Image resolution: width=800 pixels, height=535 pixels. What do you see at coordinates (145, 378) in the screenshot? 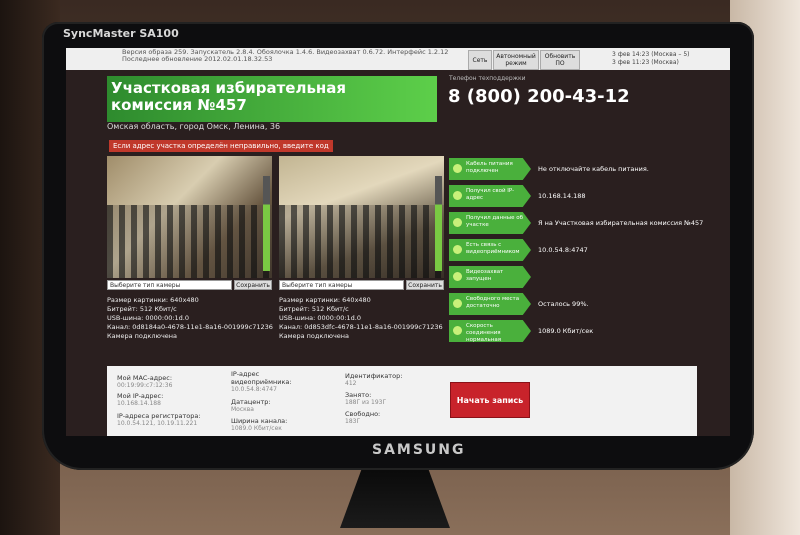
I see `mac-label: Мой MAC-адрес:` at bounding box center [145, 378].